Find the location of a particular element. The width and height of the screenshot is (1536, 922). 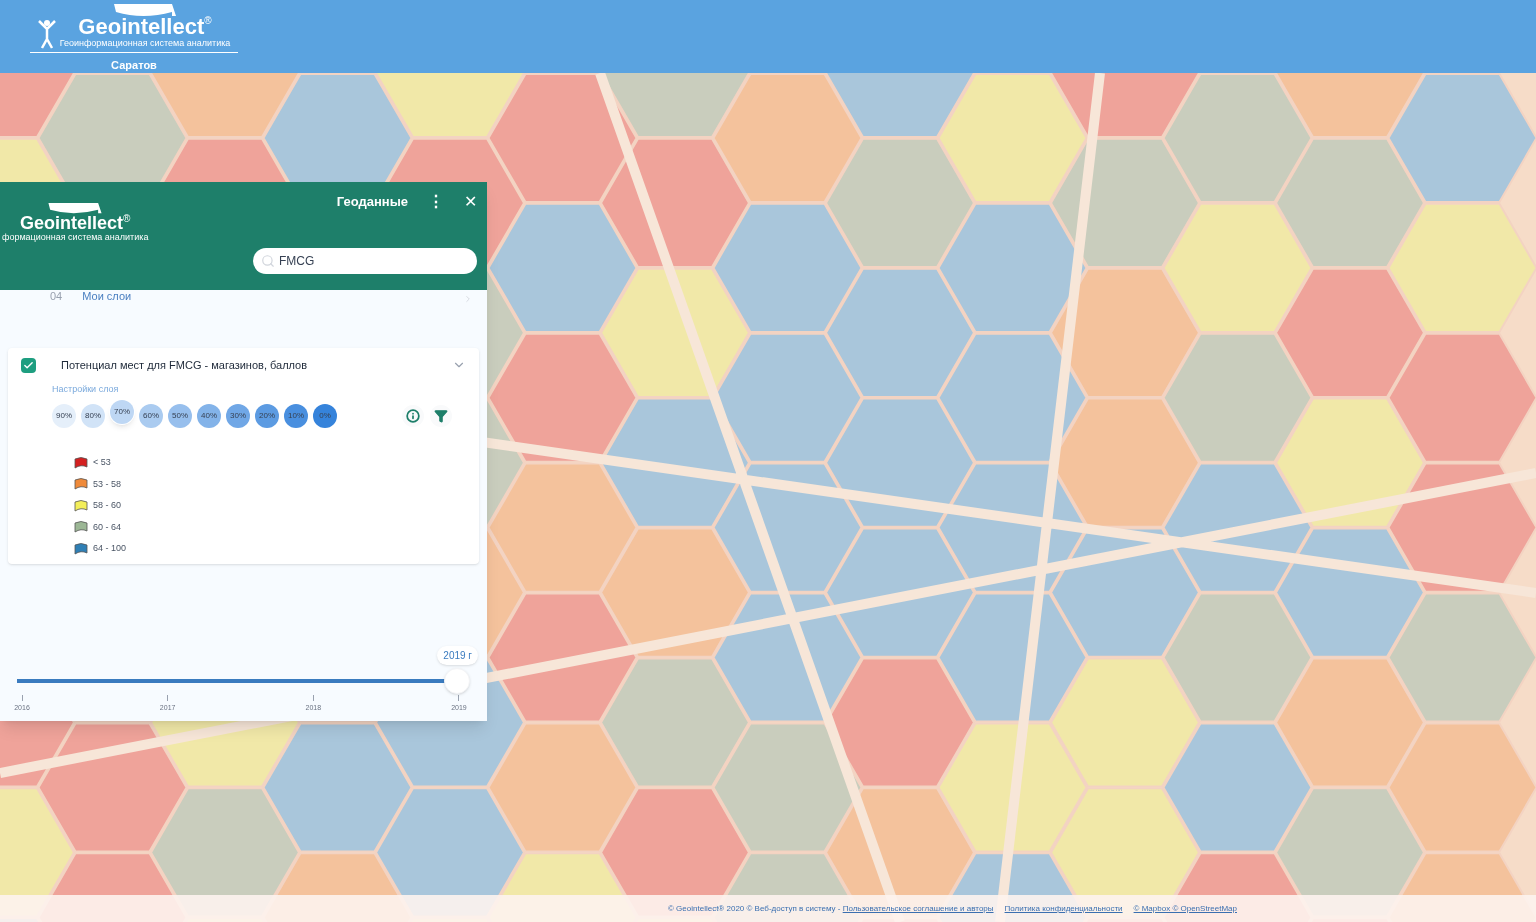

check-icon is located at coordinates (28, 365).